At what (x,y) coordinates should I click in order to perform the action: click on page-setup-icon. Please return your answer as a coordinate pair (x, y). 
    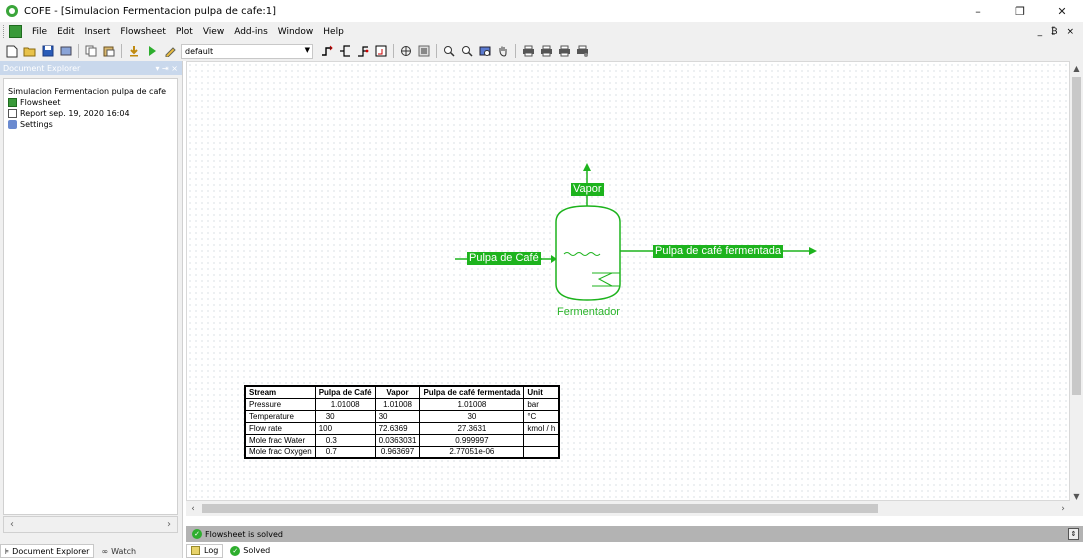
    Looking at the image, I should click on (582, 51).